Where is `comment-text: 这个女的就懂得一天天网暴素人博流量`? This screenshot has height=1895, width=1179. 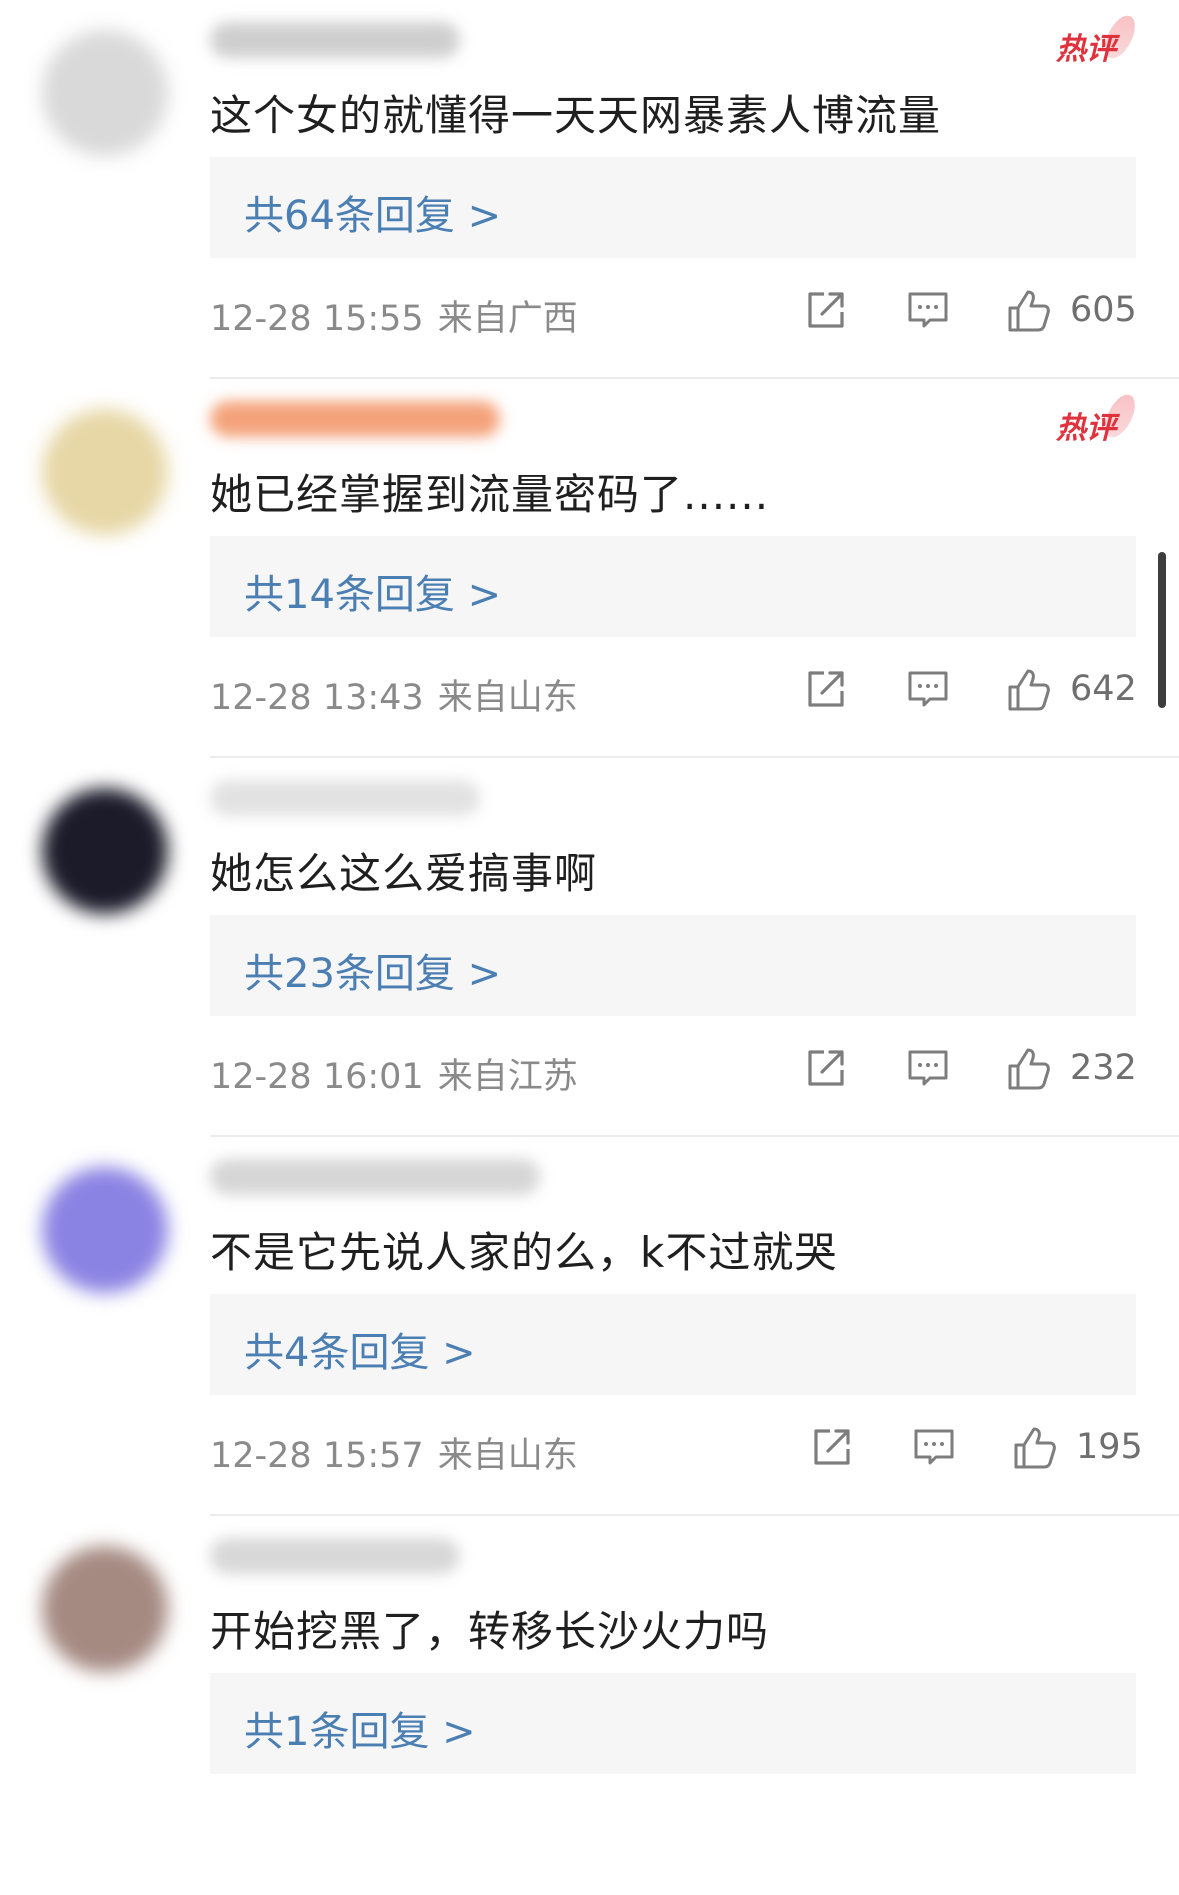
comment-text: 这个女的就懂得一天天网暴素人博流量 is located at coordinates (576, 115).